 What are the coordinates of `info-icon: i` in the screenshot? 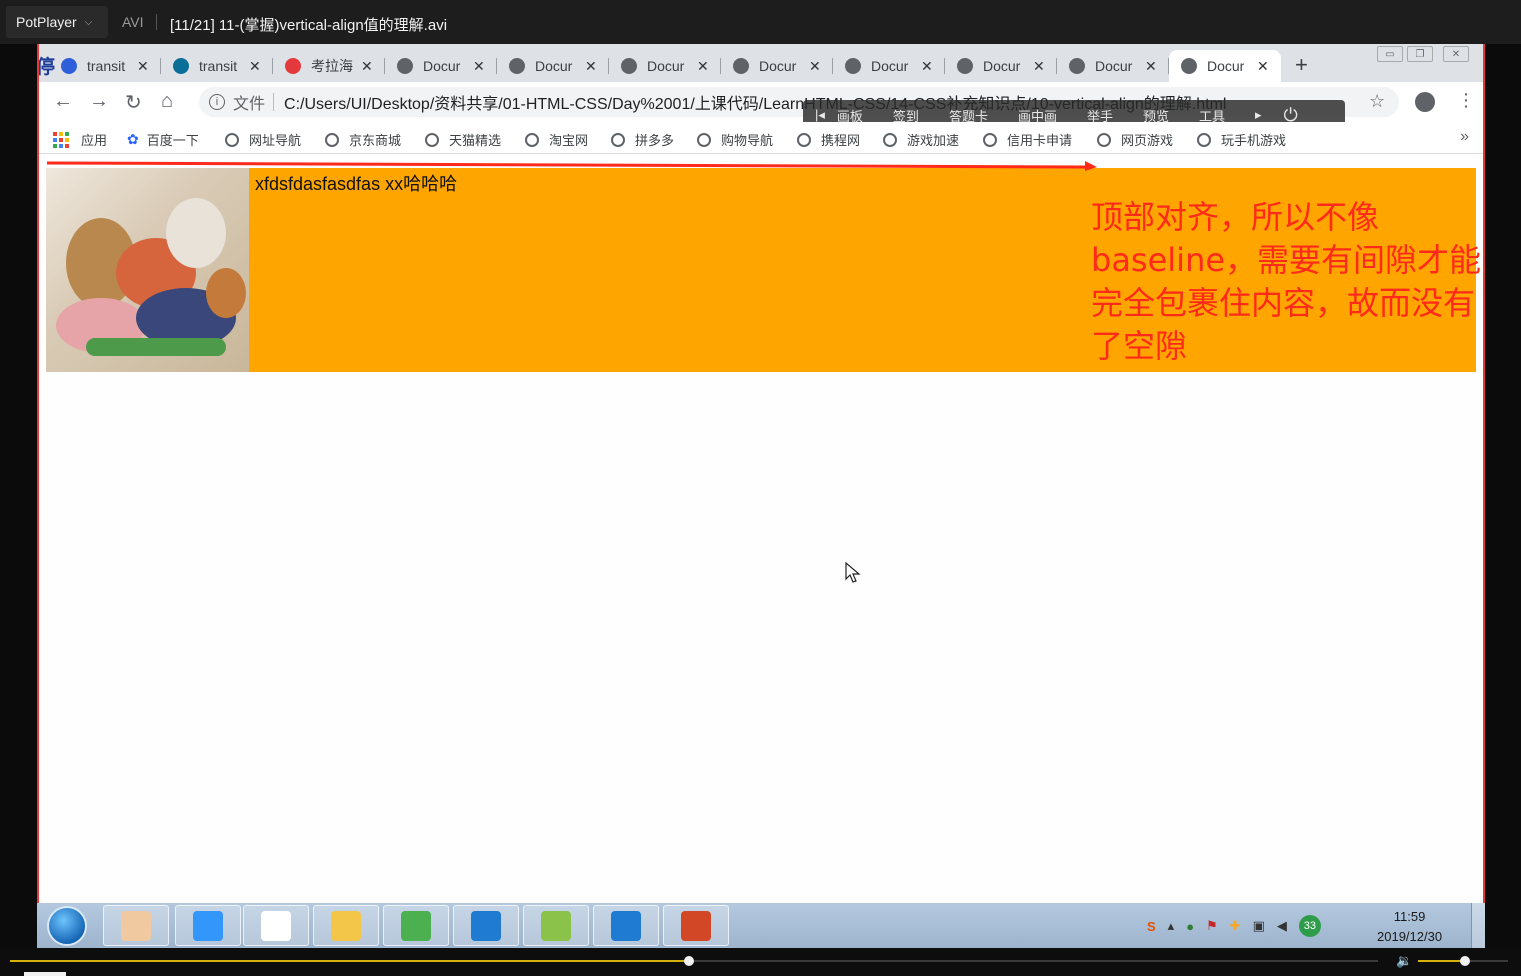 It's located at (217, 102).